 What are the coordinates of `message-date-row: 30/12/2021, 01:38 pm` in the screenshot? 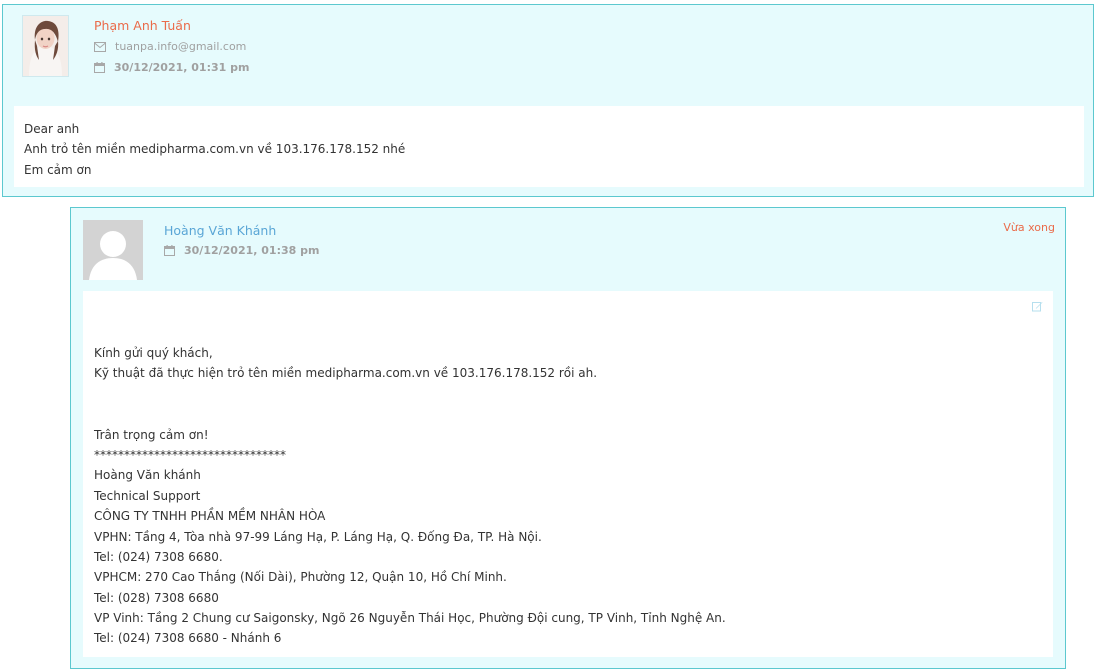 It's located at (241, 250).